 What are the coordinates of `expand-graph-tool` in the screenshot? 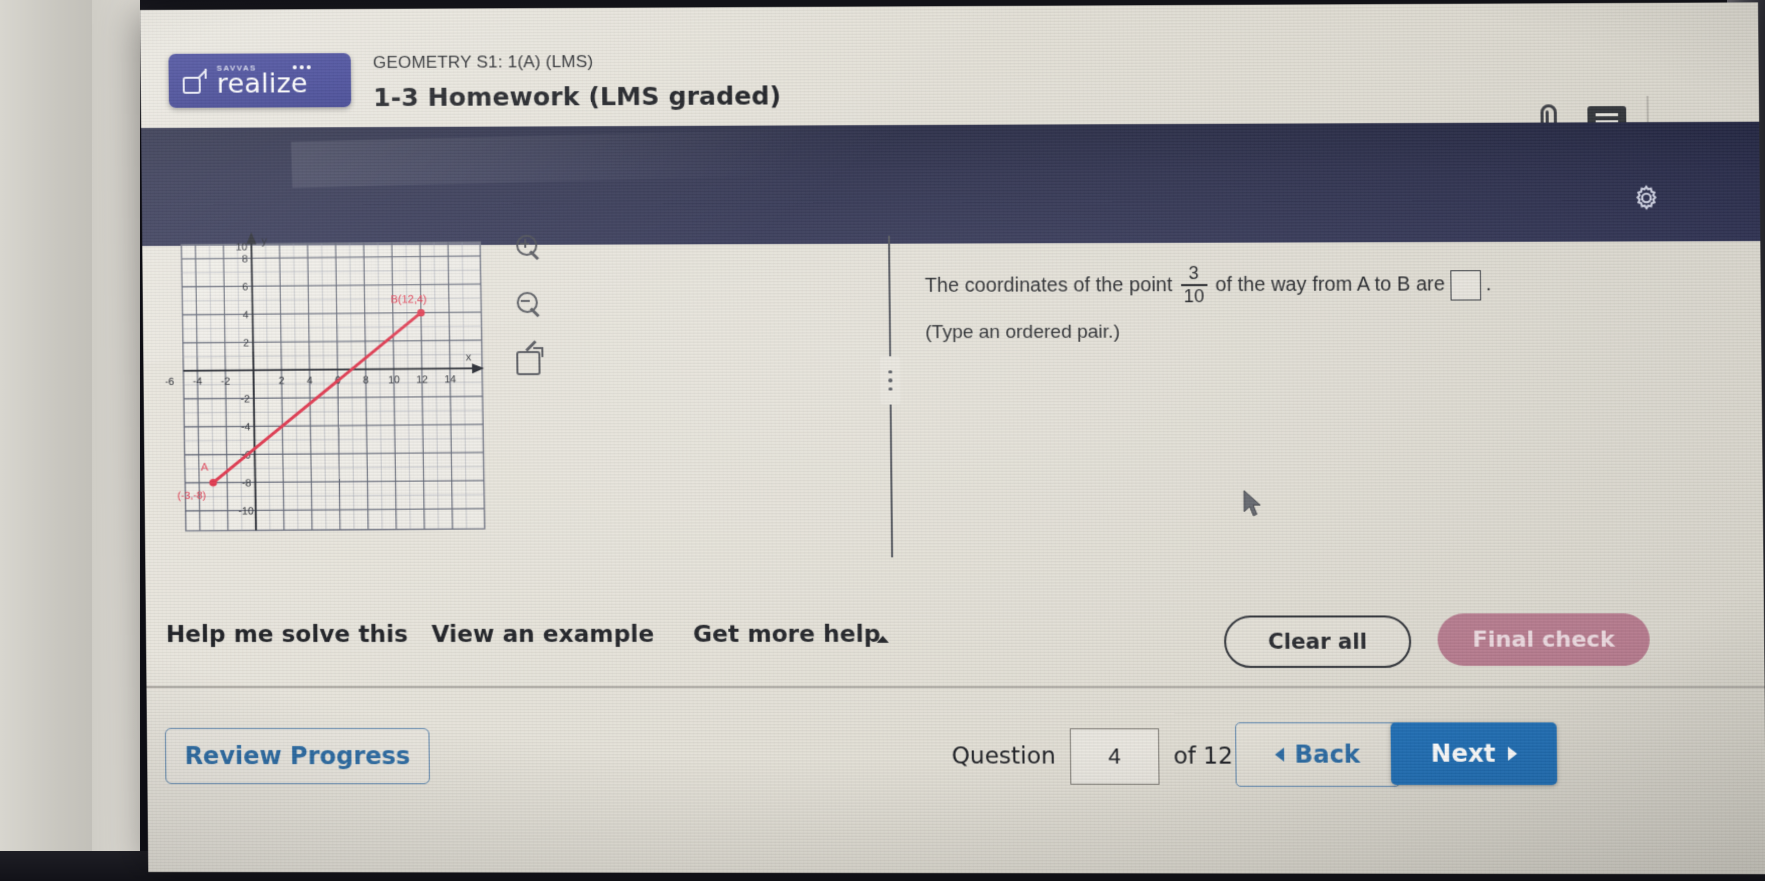 It's located at (529, 359).